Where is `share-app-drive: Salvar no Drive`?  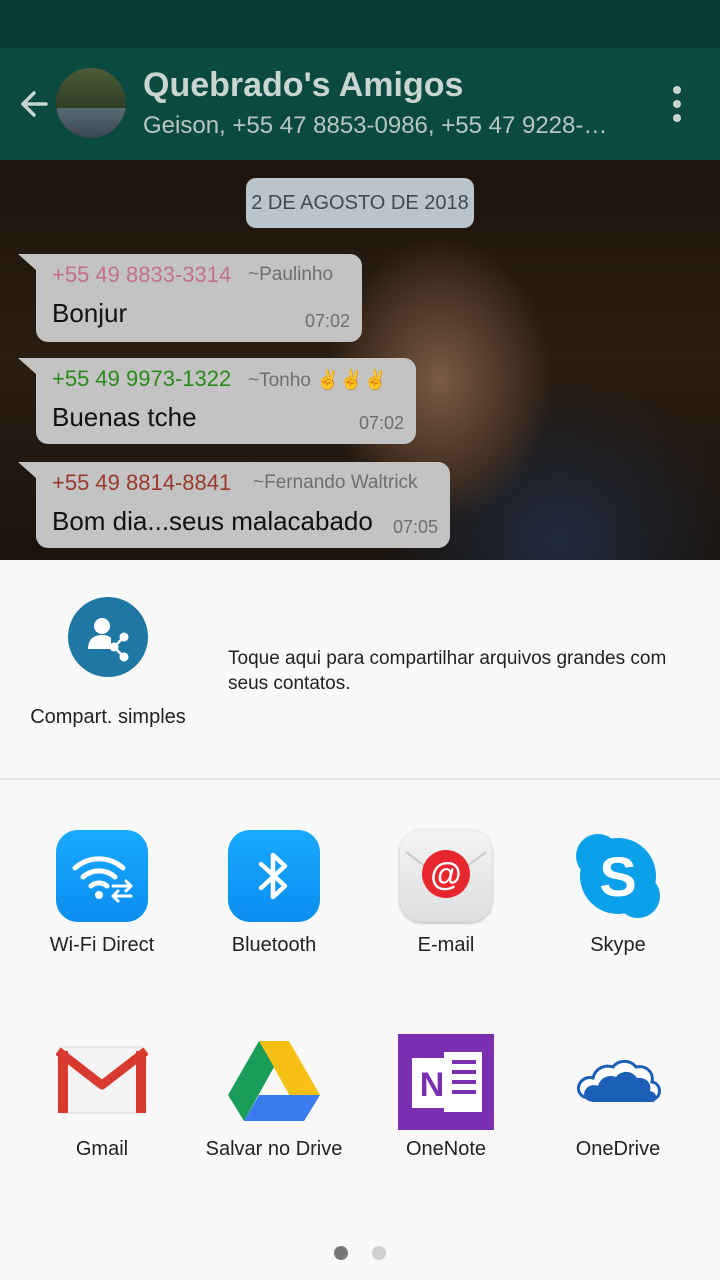
share-app-drive: Salvar no Drive is located at coordinates (274, 1109).